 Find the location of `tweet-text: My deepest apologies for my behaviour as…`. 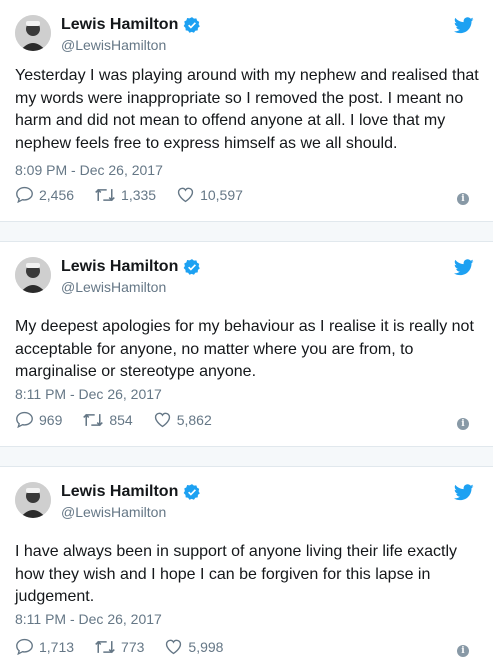

tweet-text: My deepest apologies for my behaviour as… is located at coordinates (244, 349).